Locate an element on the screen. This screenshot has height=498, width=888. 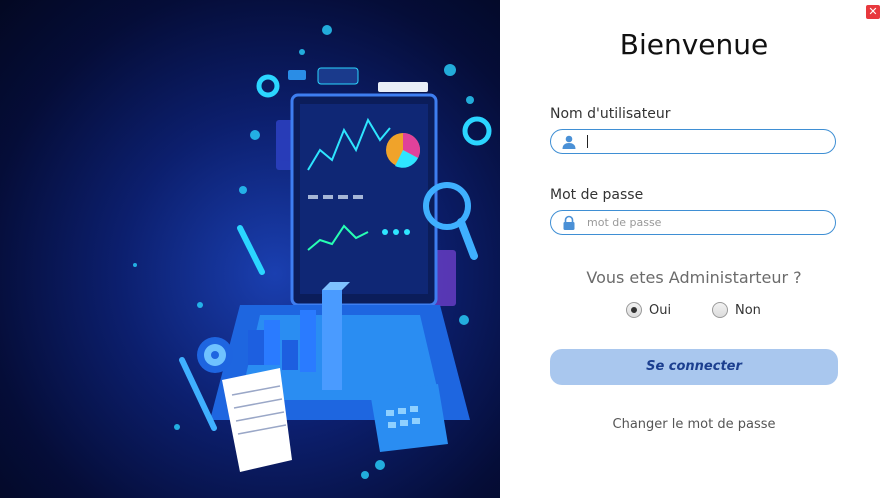
lock-icon is located at coordinates (569, 222).